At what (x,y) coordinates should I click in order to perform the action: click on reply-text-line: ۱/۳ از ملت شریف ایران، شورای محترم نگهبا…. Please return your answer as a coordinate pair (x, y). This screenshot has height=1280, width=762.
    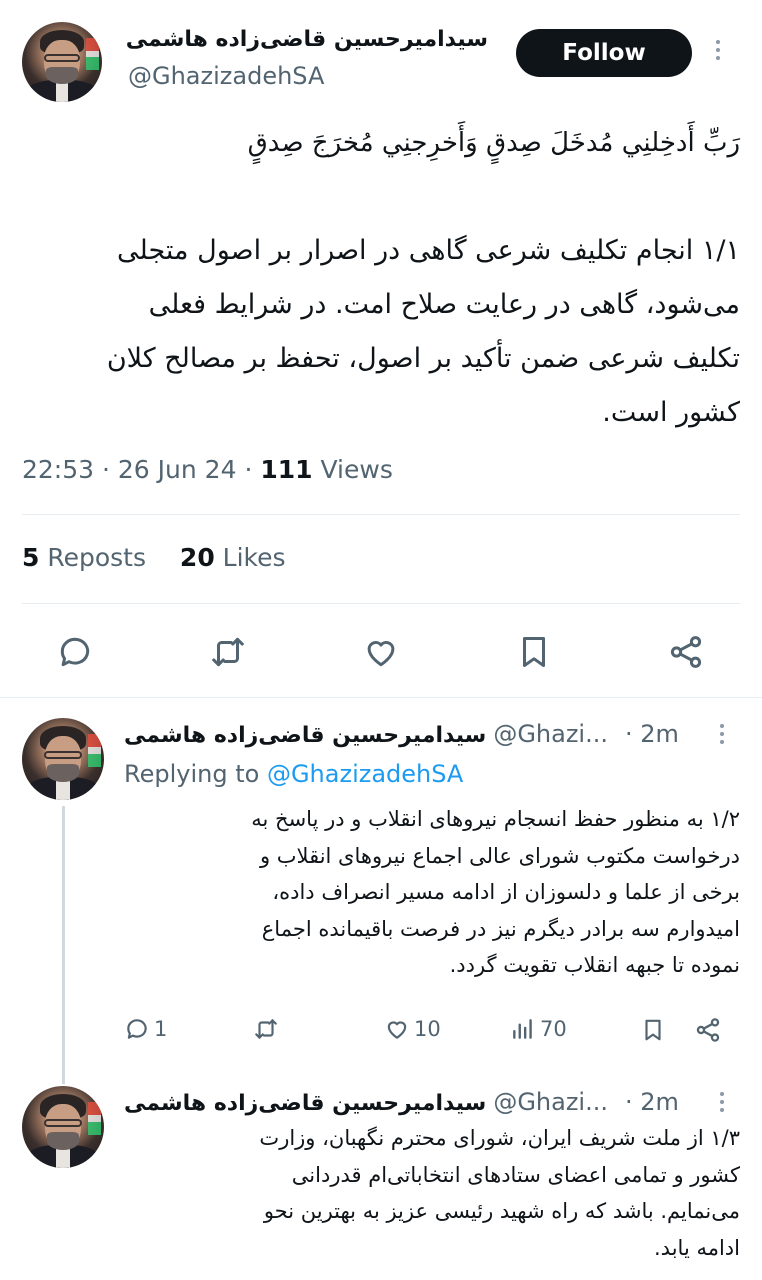
    Looking at the image, I should click on (499, 1138).